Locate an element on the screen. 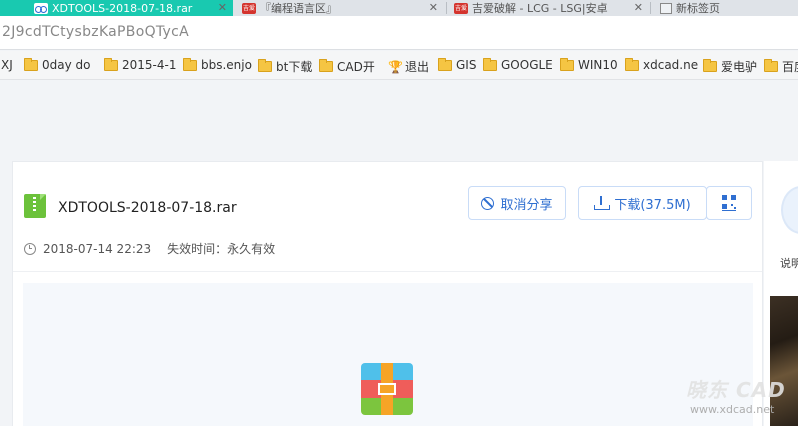 The image size is (798, 426). bookmark-xdcad: xdcad.ne is located at coordinates (662, 64).